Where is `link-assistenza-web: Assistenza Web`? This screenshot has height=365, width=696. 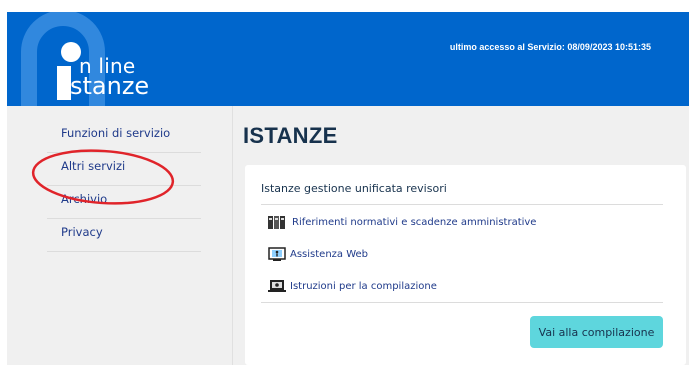 link-assistenza-web: Assistenza Web is located at coordinates (318, 254).